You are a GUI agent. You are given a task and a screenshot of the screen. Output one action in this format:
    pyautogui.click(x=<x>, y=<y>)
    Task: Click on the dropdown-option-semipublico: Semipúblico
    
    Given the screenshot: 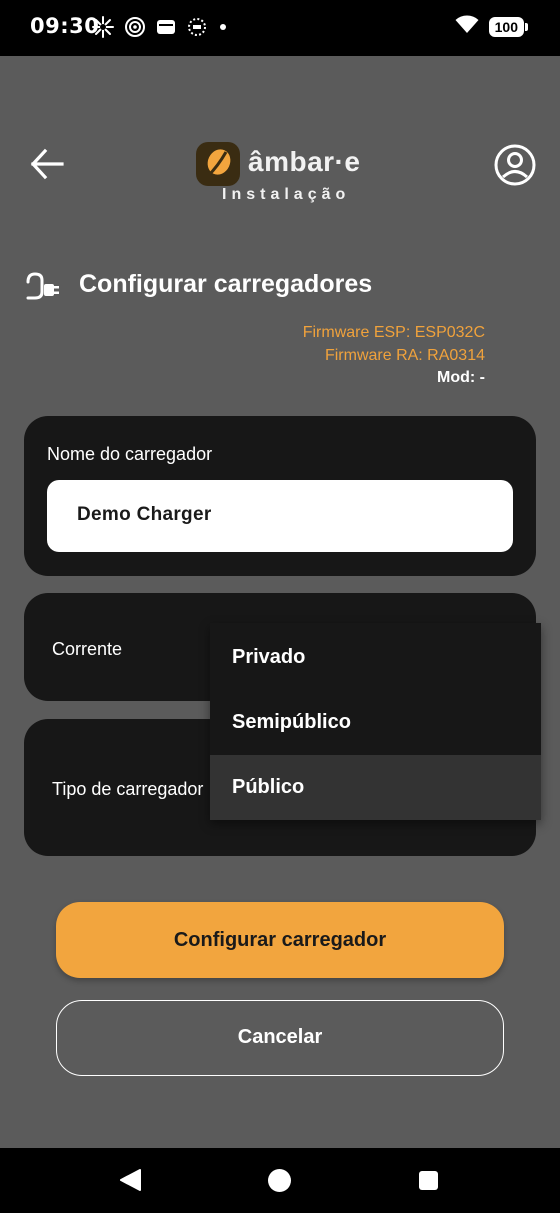 What is the action you would take?
    pyautogui.click(x=375, y=722)
    